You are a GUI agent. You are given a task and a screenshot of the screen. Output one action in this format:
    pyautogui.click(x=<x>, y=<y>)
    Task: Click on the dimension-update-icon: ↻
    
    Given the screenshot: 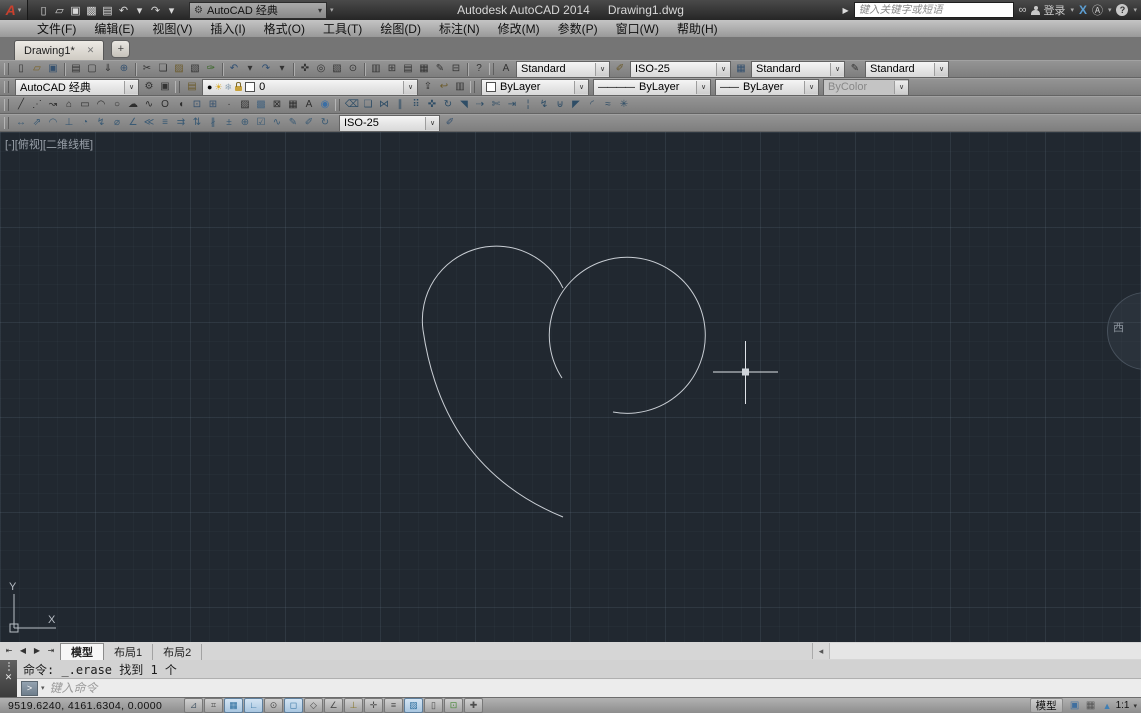 What is the action you would take?
    pyautogui.click(x=325, y=123)
    